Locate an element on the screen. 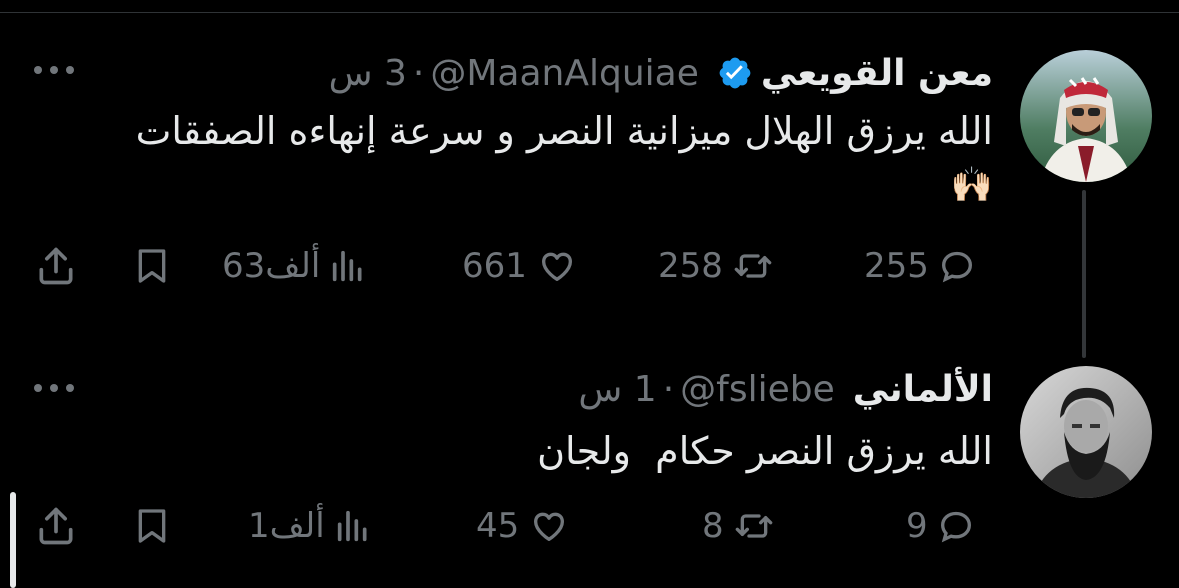  scroll-indicator is located at coordinates (13, 540).